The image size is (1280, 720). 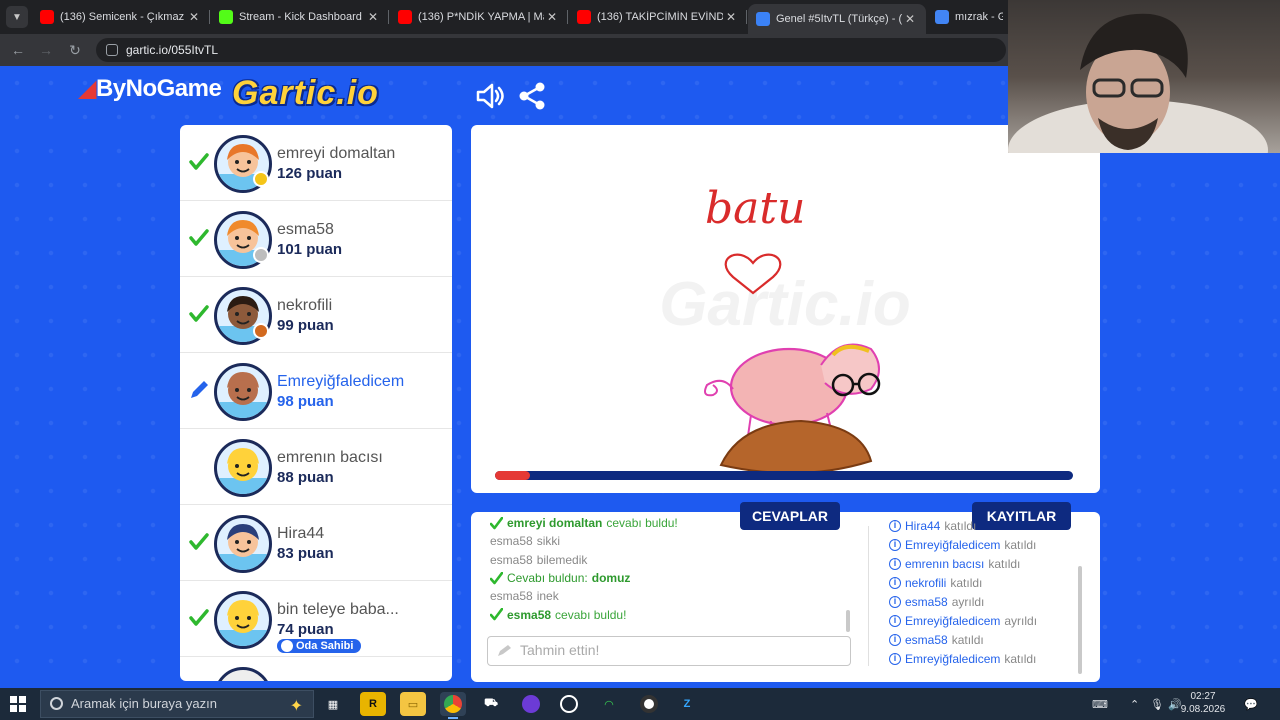 I want to click on chrome-icon, so click(x=453, y=705).